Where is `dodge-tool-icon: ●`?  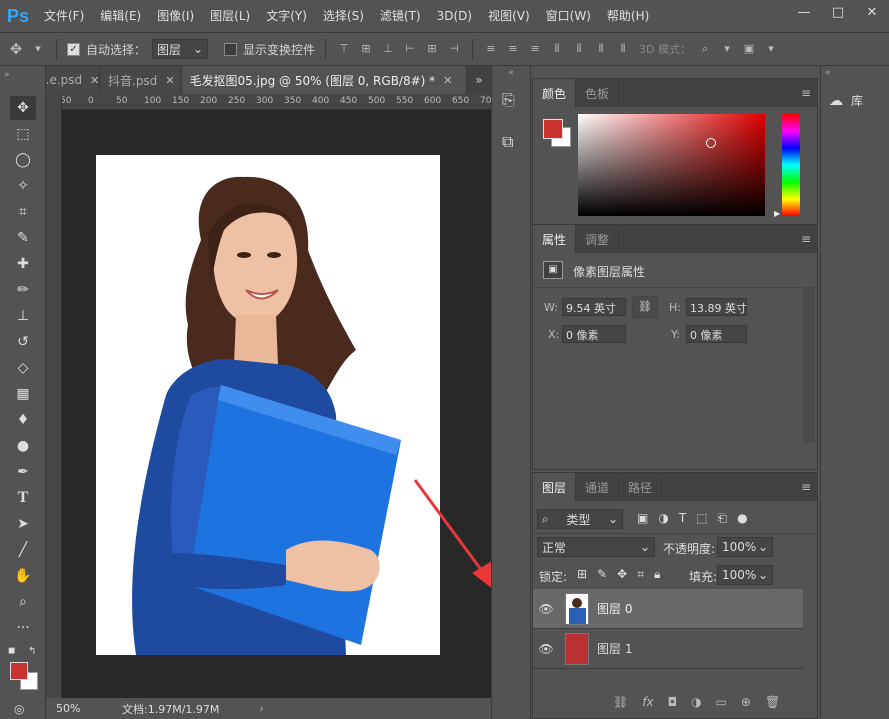 dodge-tool-icon: ● is located at coordinates (23, 446).